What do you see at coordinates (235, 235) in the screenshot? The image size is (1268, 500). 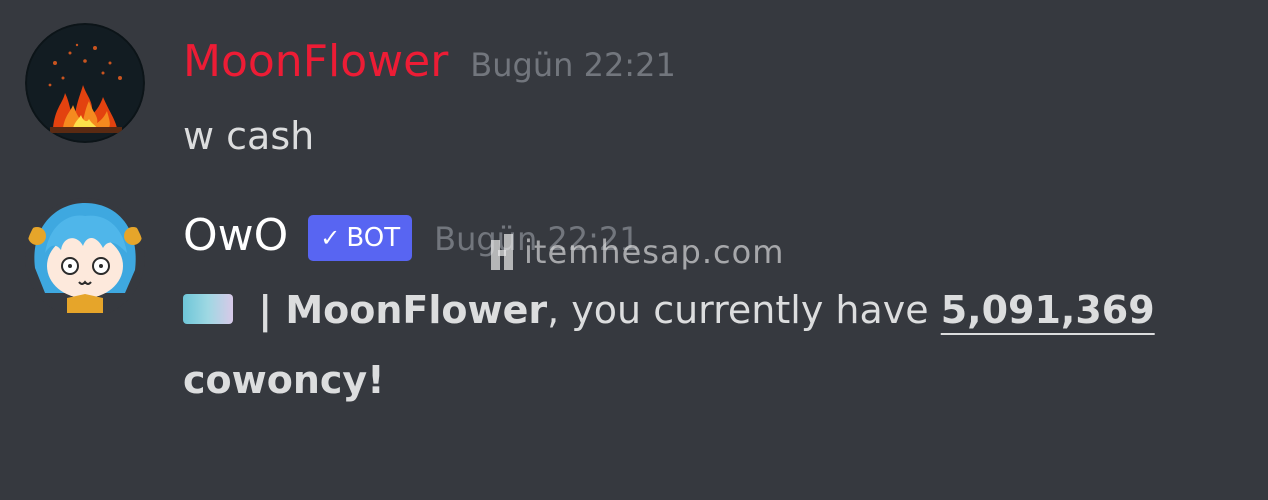 I see `bot-username: OwO` at bounding box center [235, 235].